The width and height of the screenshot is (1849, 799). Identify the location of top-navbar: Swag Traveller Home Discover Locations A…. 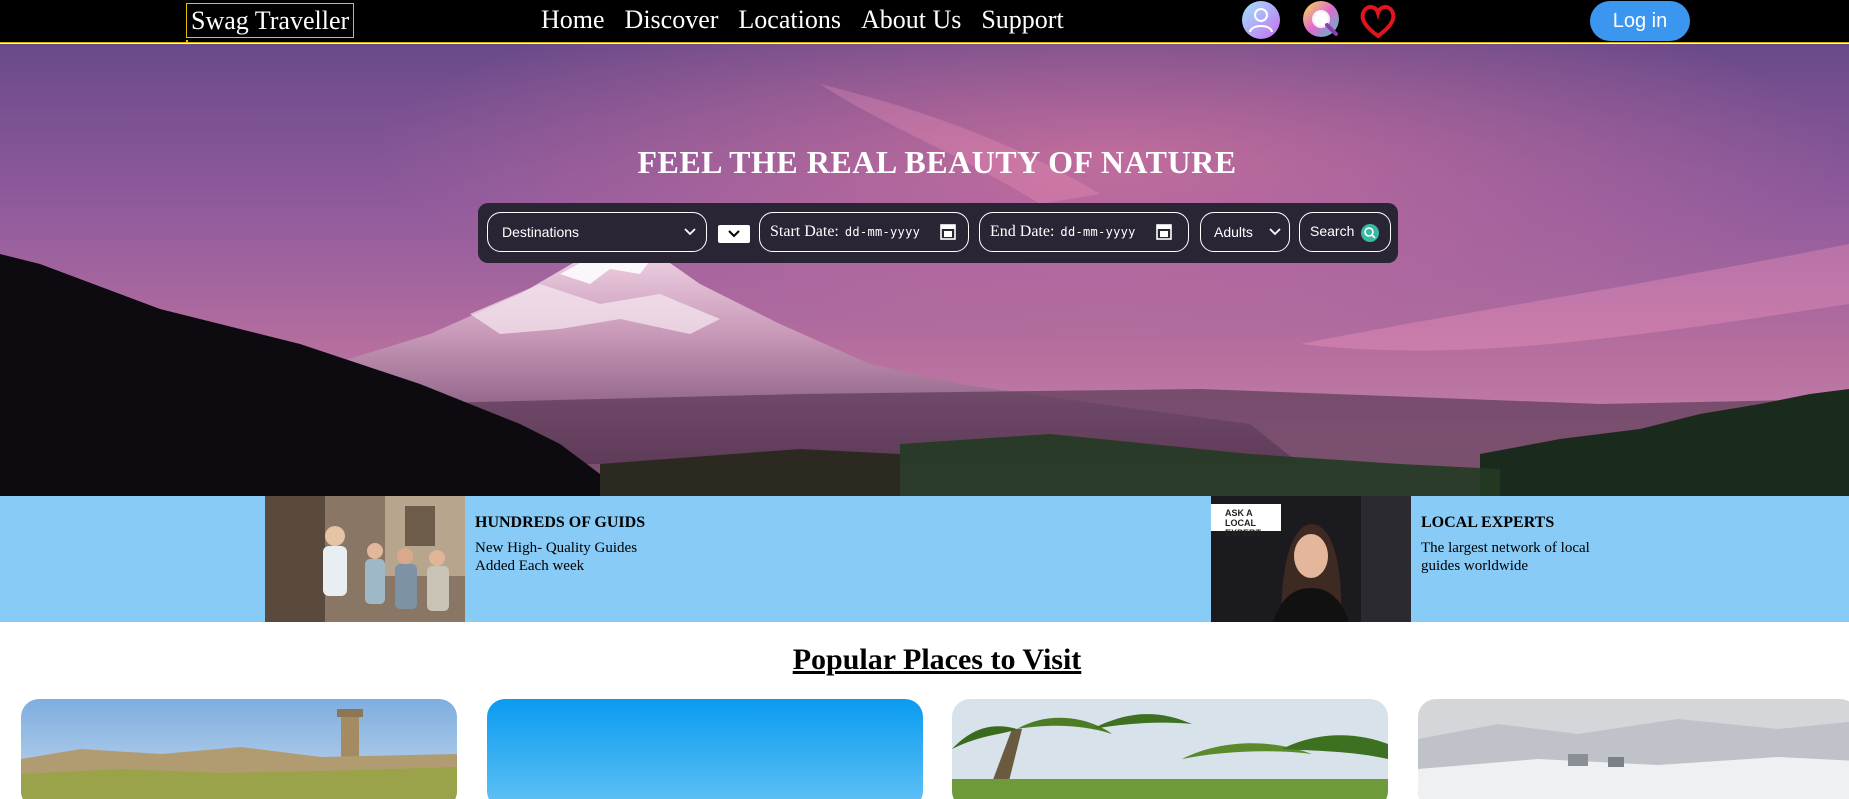
(924, 21).